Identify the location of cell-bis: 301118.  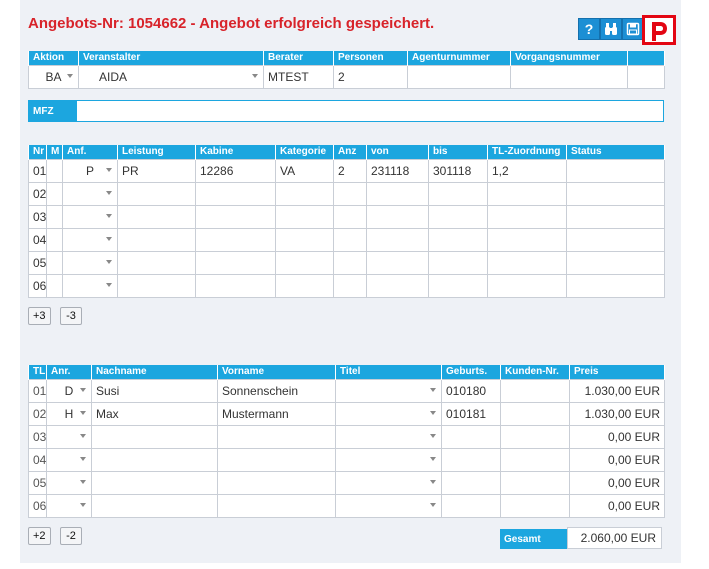
(458, 170).